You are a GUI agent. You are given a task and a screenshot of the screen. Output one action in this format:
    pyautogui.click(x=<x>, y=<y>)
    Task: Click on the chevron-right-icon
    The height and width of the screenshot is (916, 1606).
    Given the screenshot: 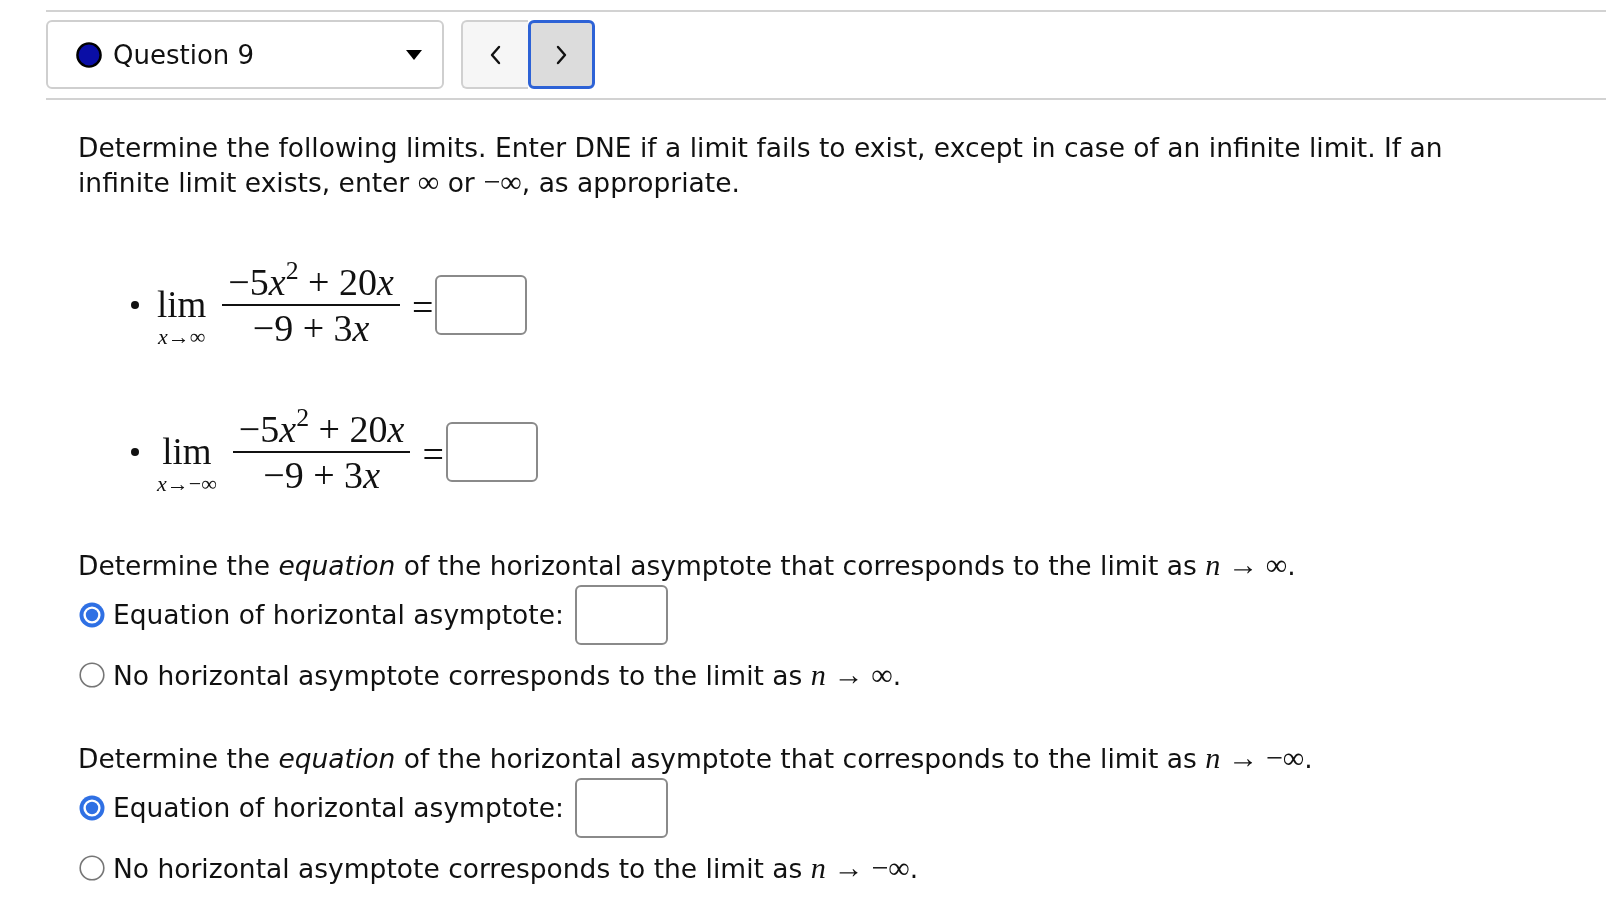 What is the action you would take?
    pyautogui.click(x=561, y=54)
    